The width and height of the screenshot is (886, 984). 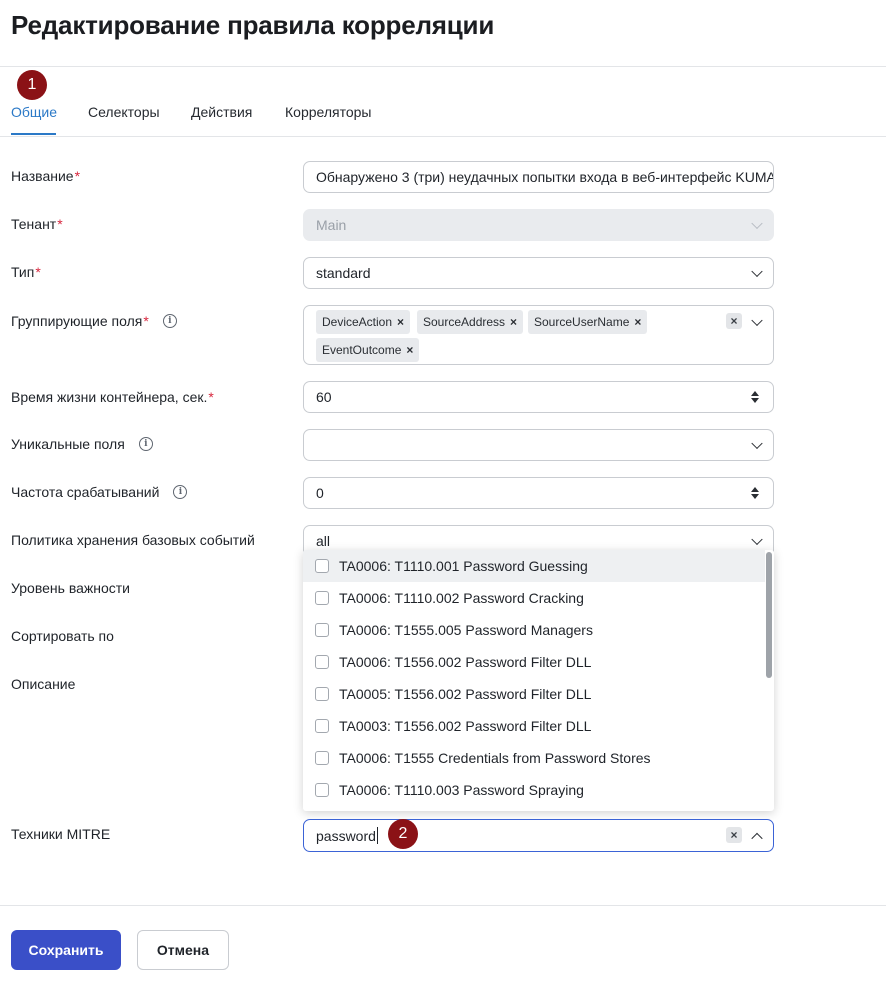 What do you see at coordinates (769, 615) in the screenshot?
I see `dropdown-scrollbar` at bounding box center [769, 615].